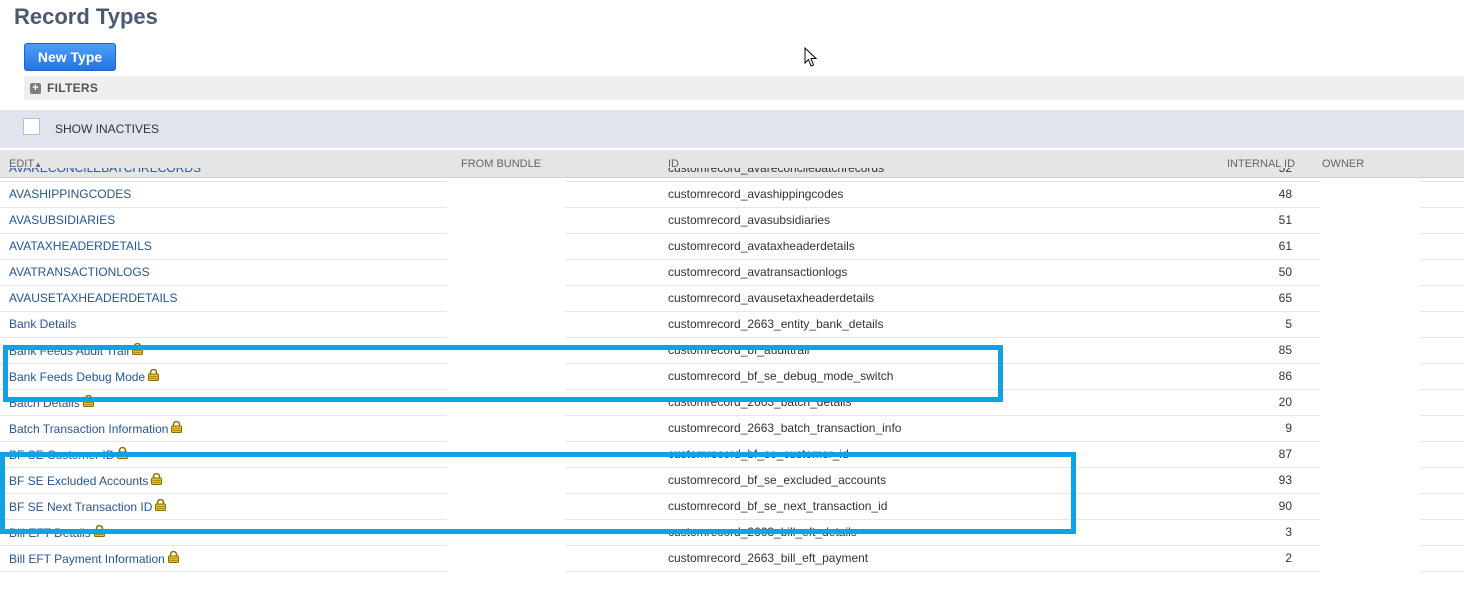 This screenshot has height=589, width=1464. Describe the element at coordinates (86, 16) in the screenshot. I see `page-title: Record Types` at that location.